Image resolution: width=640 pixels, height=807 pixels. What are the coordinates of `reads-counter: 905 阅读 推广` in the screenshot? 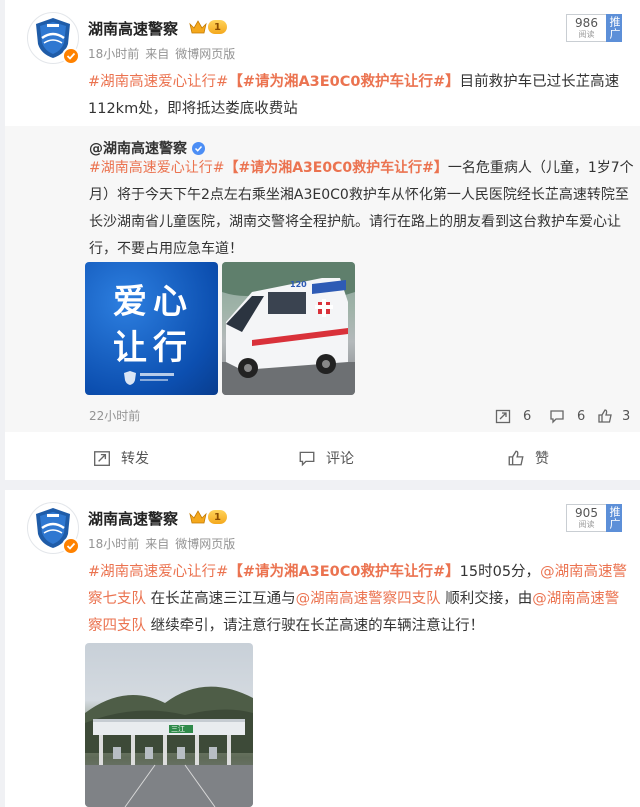 It's located at (594, 518).